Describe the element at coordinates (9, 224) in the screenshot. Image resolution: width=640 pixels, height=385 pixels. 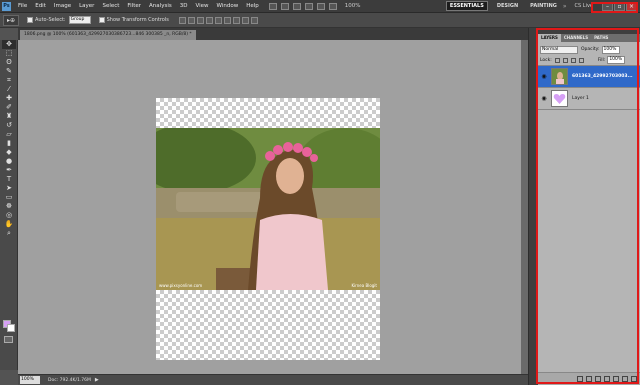
I see `hand-tool-icon: ✋` at that location.